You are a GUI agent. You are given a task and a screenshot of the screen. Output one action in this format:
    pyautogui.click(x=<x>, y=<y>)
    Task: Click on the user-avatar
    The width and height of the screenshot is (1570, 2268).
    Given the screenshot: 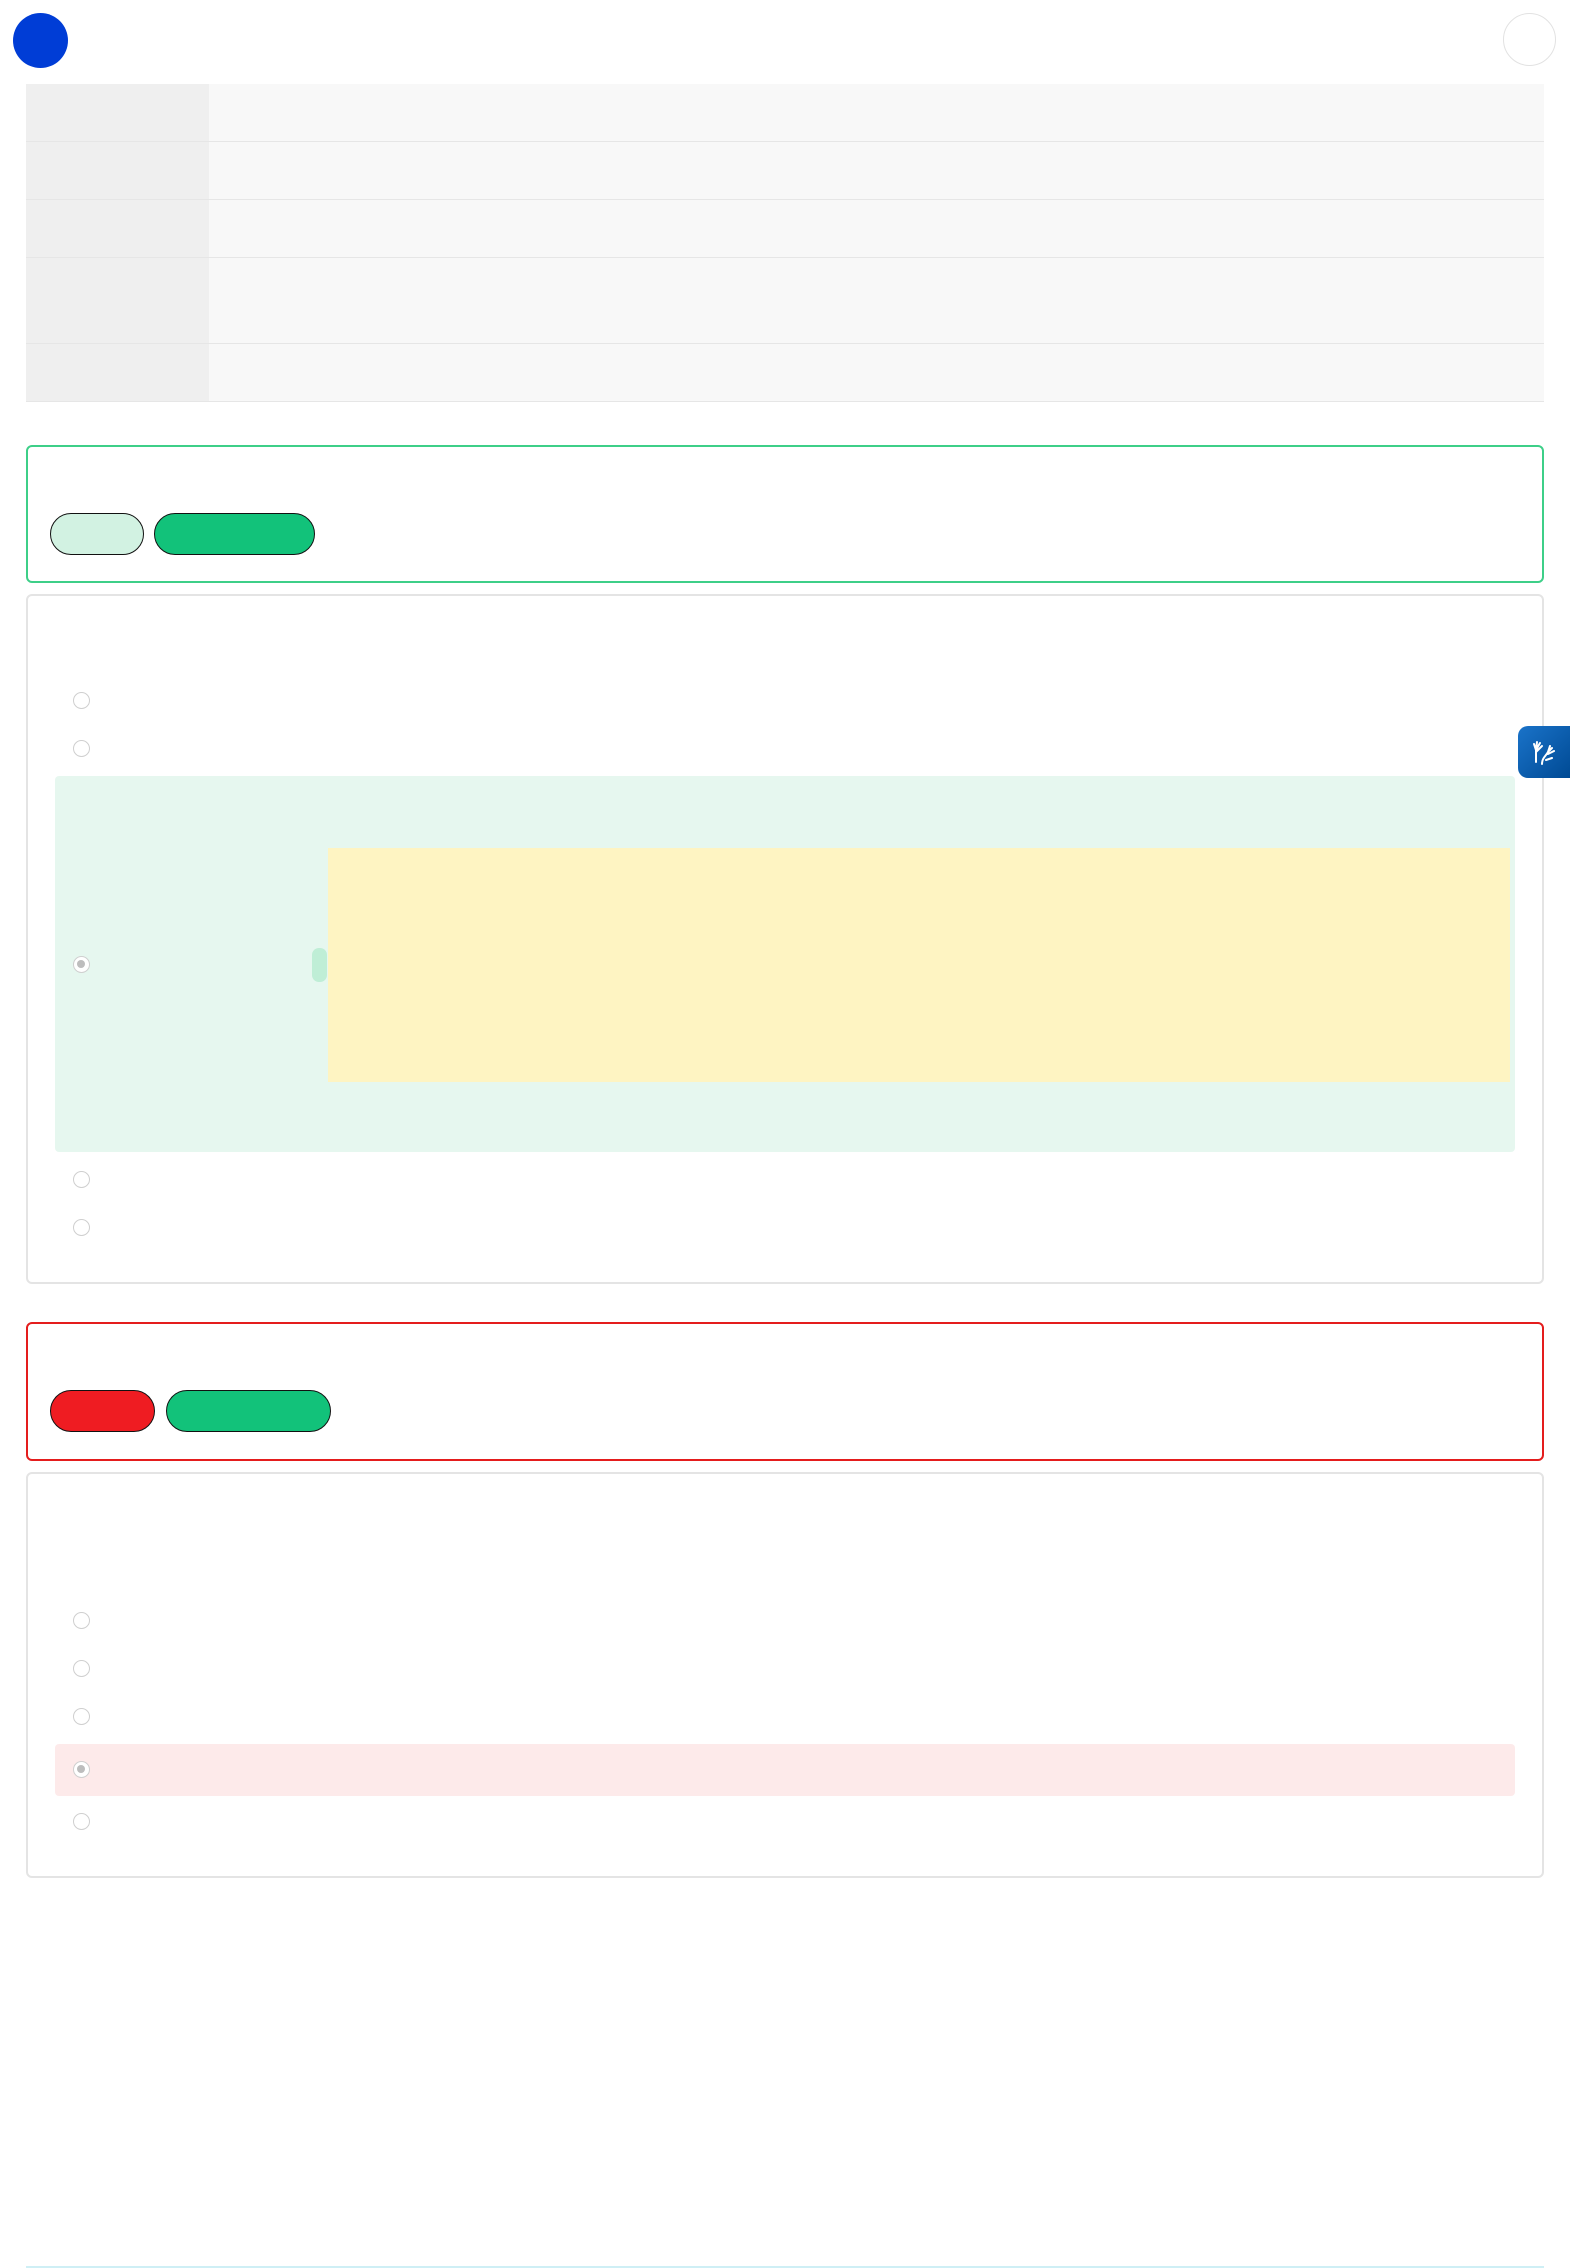 What is the action you would take?
    pyautogui.click(x=40, y=40)
    